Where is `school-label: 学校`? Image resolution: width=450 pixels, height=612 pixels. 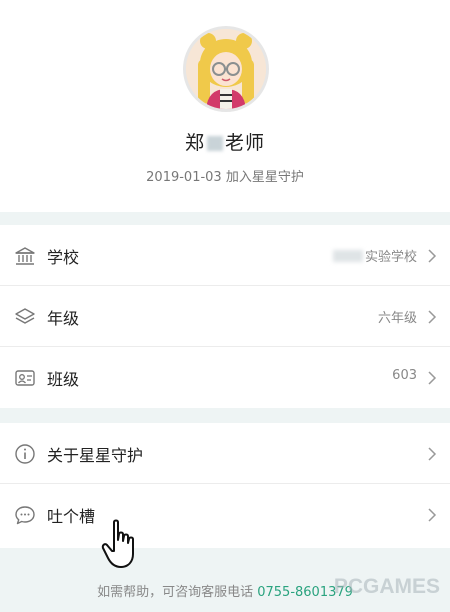 school-label: 学校 is located at coordinates (63, 257).